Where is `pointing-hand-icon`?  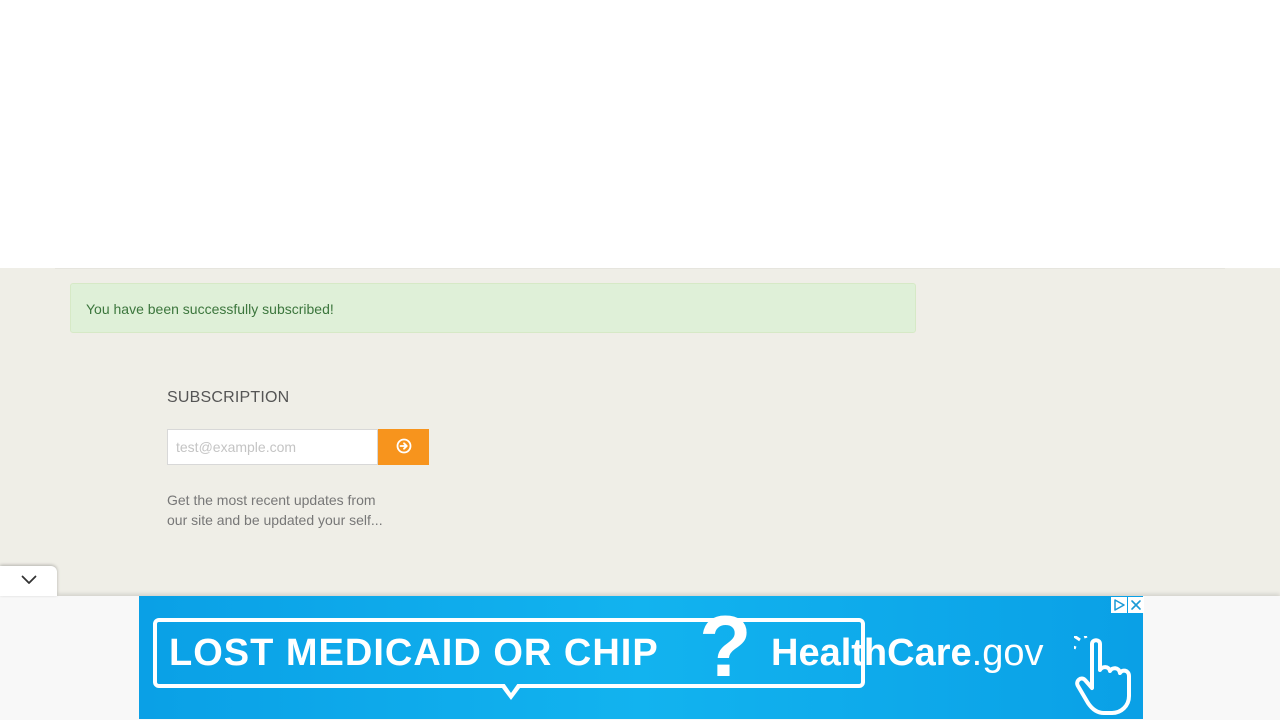 pointing-hand-icon is located at coordinates (1102, 675).